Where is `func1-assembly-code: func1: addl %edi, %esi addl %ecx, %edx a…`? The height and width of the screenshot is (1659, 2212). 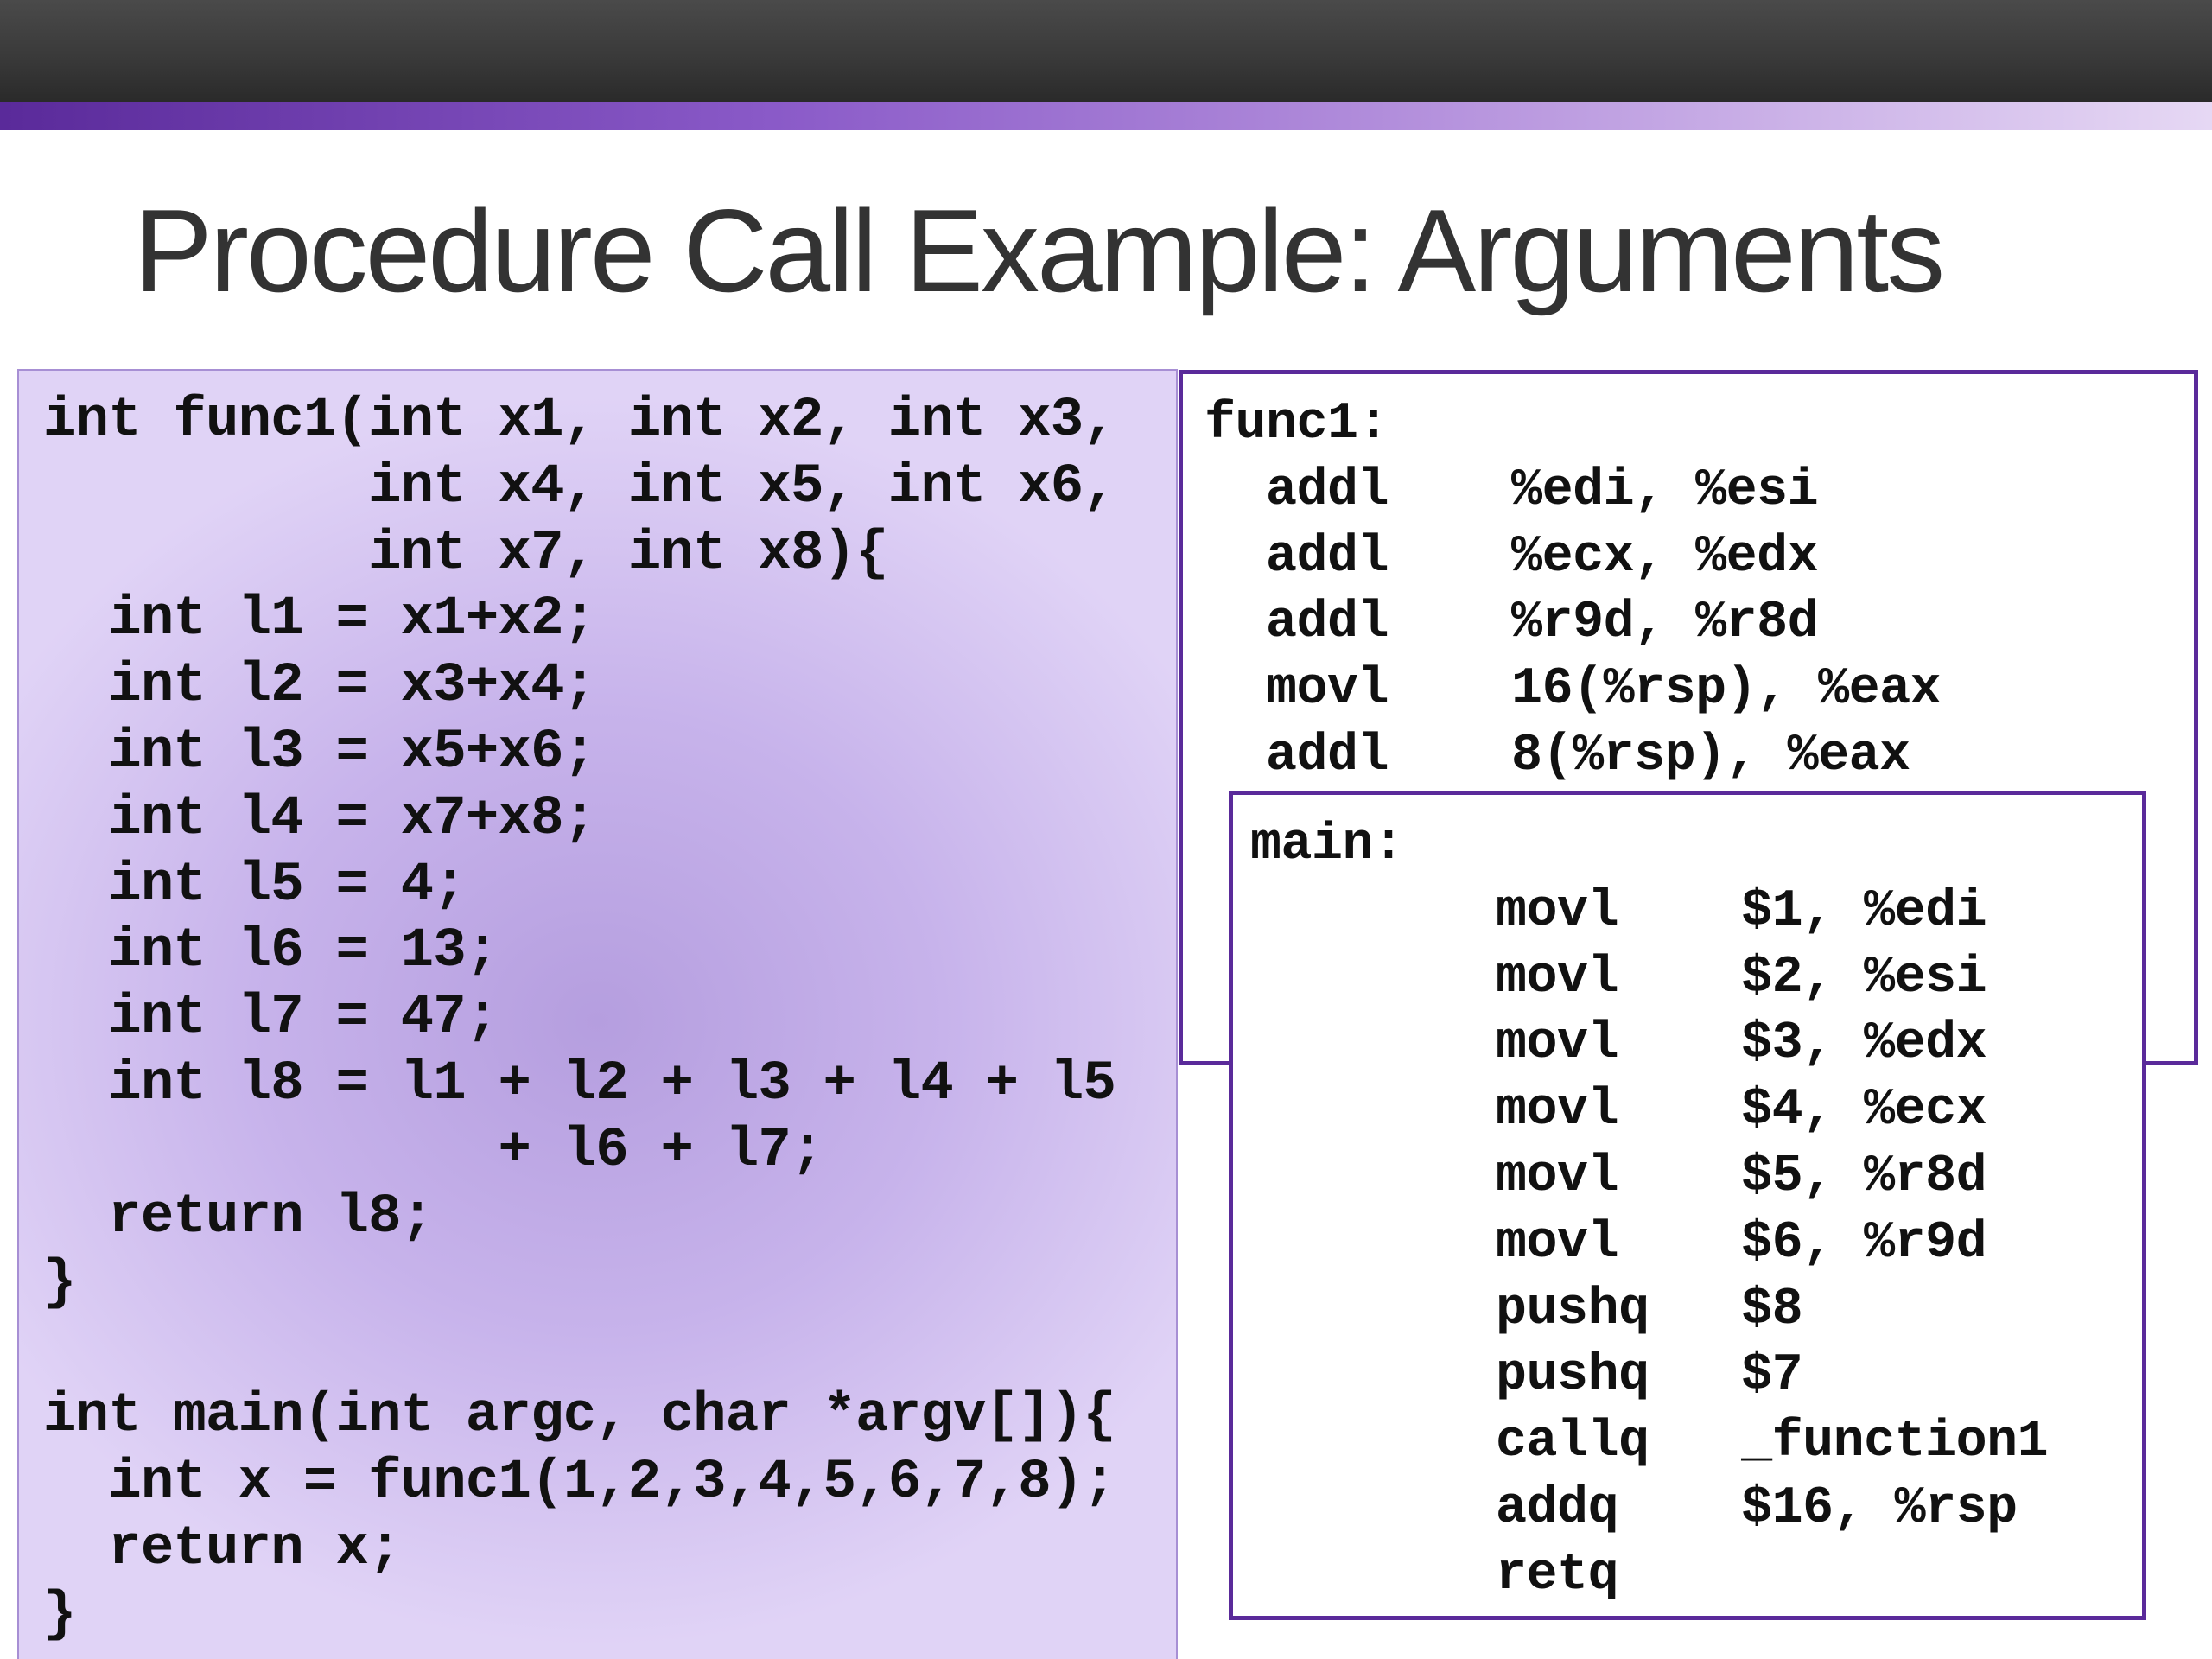 func1-assembly-code: func1: addl %edi, %esi addl %ecx, %edx a… is located at coordinates (1573, 590).